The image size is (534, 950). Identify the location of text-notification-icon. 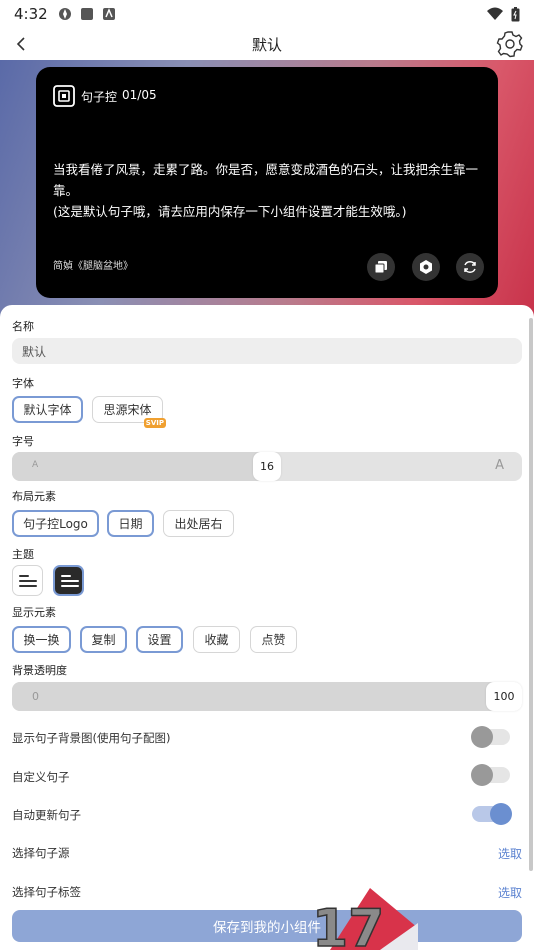
(108, 14).